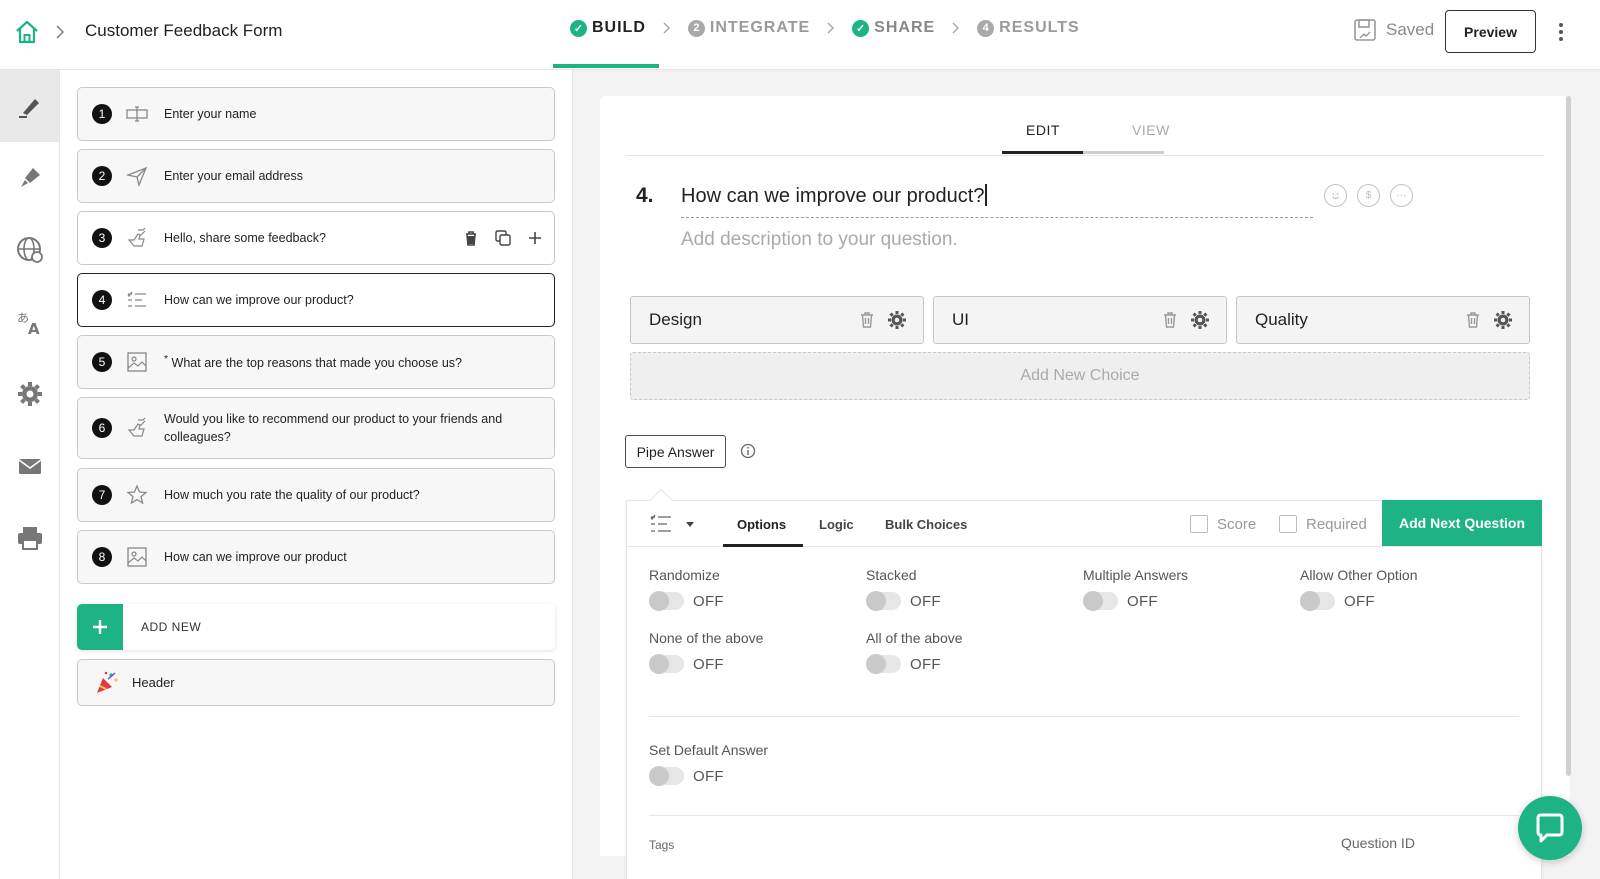 The width and height of the screenshot is (1600, 879). What do you see at coordinates (166, 360) in the screenshot?
I see `required-mark: *` at bounding box center [166, 360].